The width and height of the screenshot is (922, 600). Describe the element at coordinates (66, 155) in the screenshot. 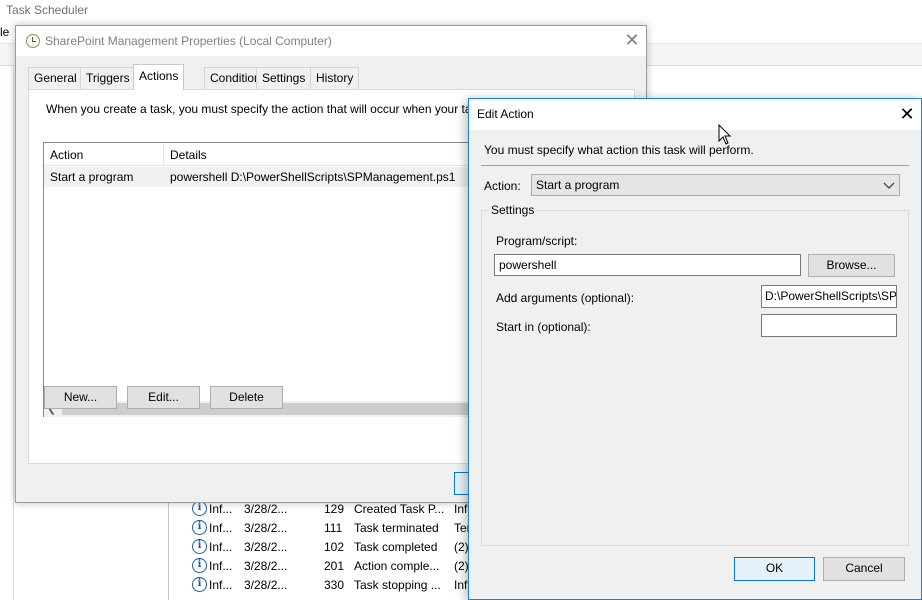

I see `column-header-action: Action` at that location.